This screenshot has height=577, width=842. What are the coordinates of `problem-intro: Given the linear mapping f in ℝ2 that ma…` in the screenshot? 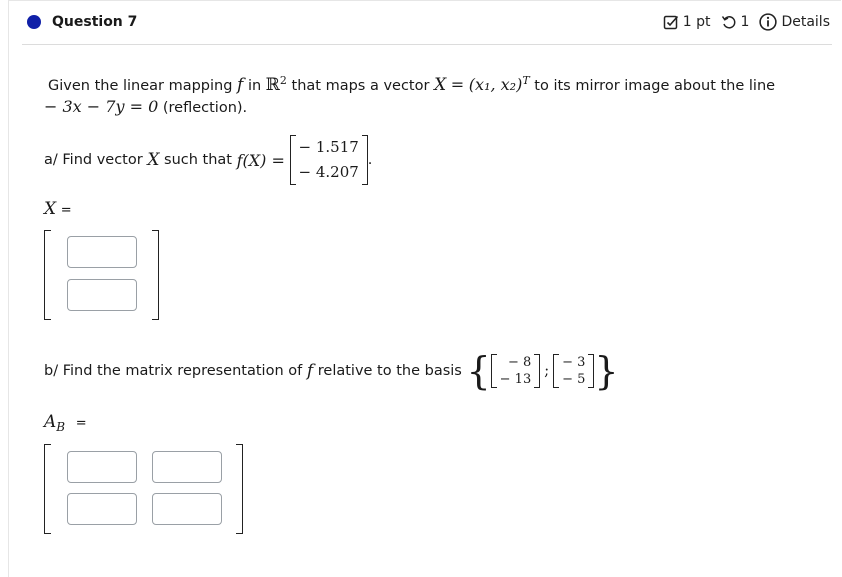 It's located at (411, 84).